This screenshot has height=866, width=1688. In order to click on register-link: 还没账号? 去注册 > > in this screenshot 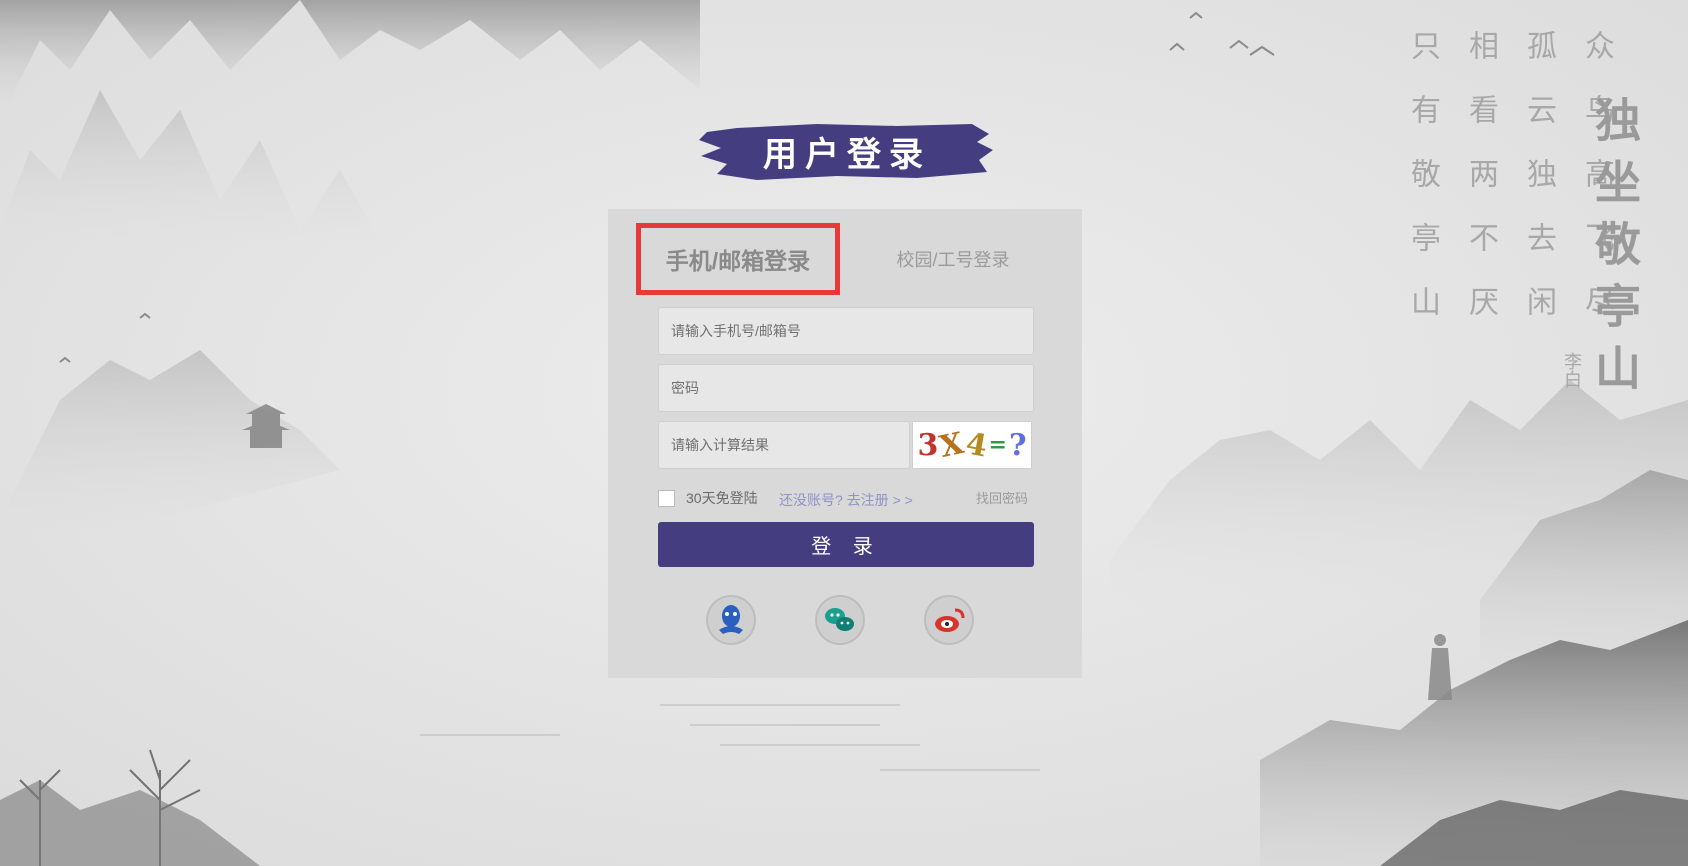, I will do `click(846, 500)`.